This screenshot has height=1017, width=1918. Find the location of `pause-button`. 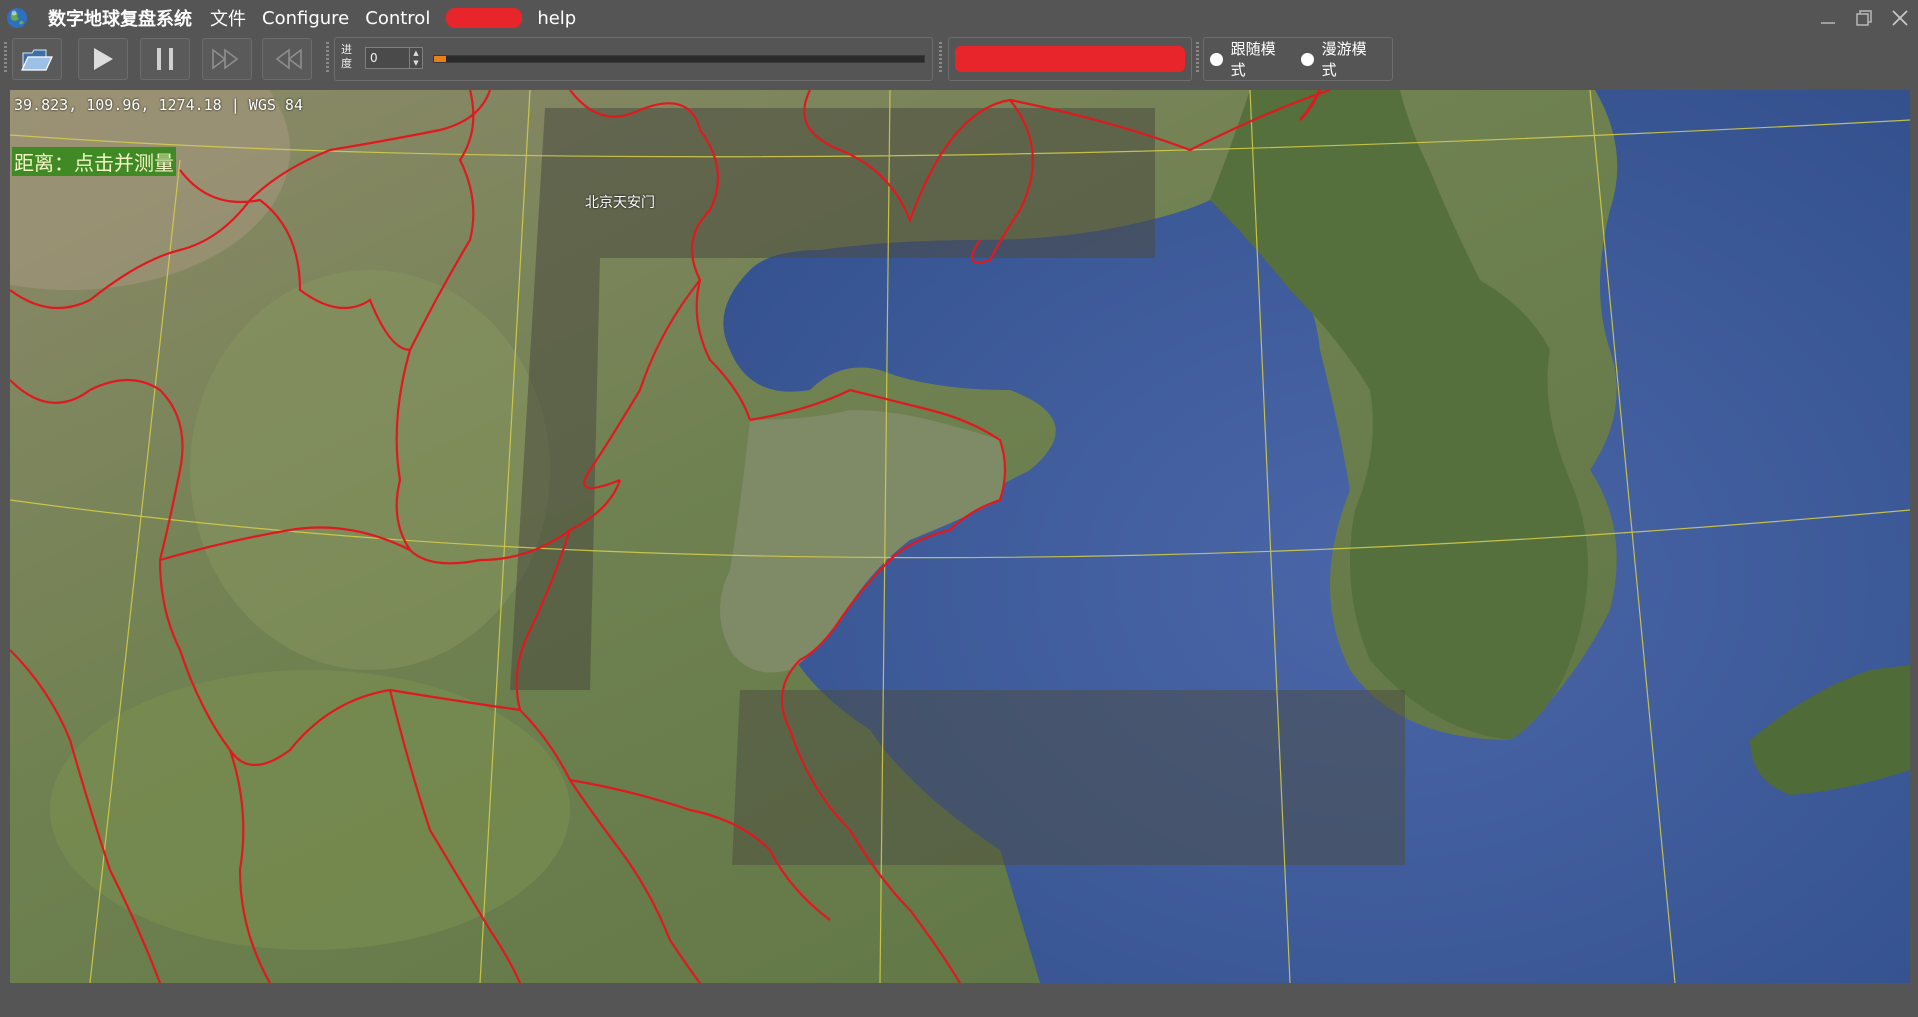

pause-button is located at coordinates (165, 59).